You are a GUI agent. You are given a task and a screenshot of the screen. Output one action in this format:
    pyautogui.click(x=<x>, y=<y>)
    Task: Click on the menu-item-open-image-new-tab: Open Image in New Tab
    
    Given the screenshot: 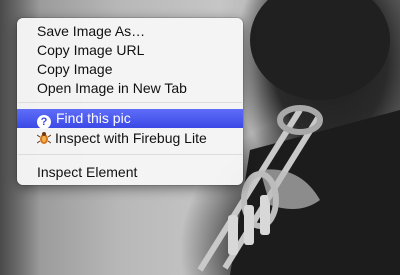 What is the action you would take?
    pyautogui.click(x=130, y=88)
    